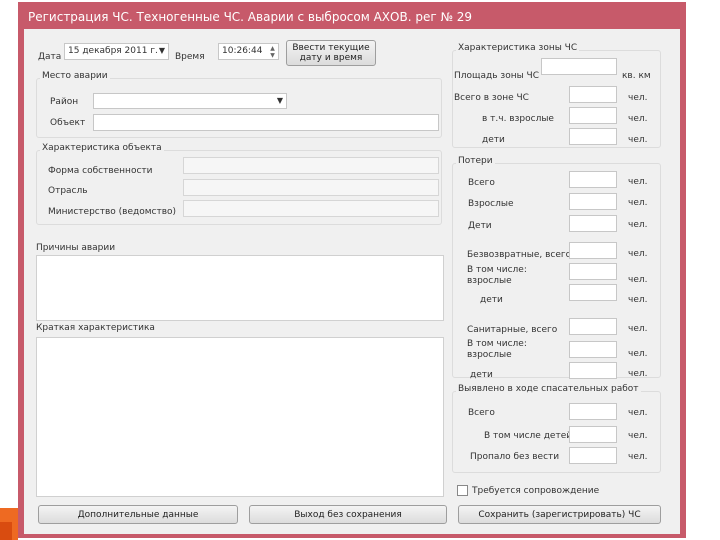 This screenshot has width=720, height=540. Describe the element at coordinates (497, 275) in the screenshot. I see `losses-incl-adults-label: В том числе: взрослые` at that location.